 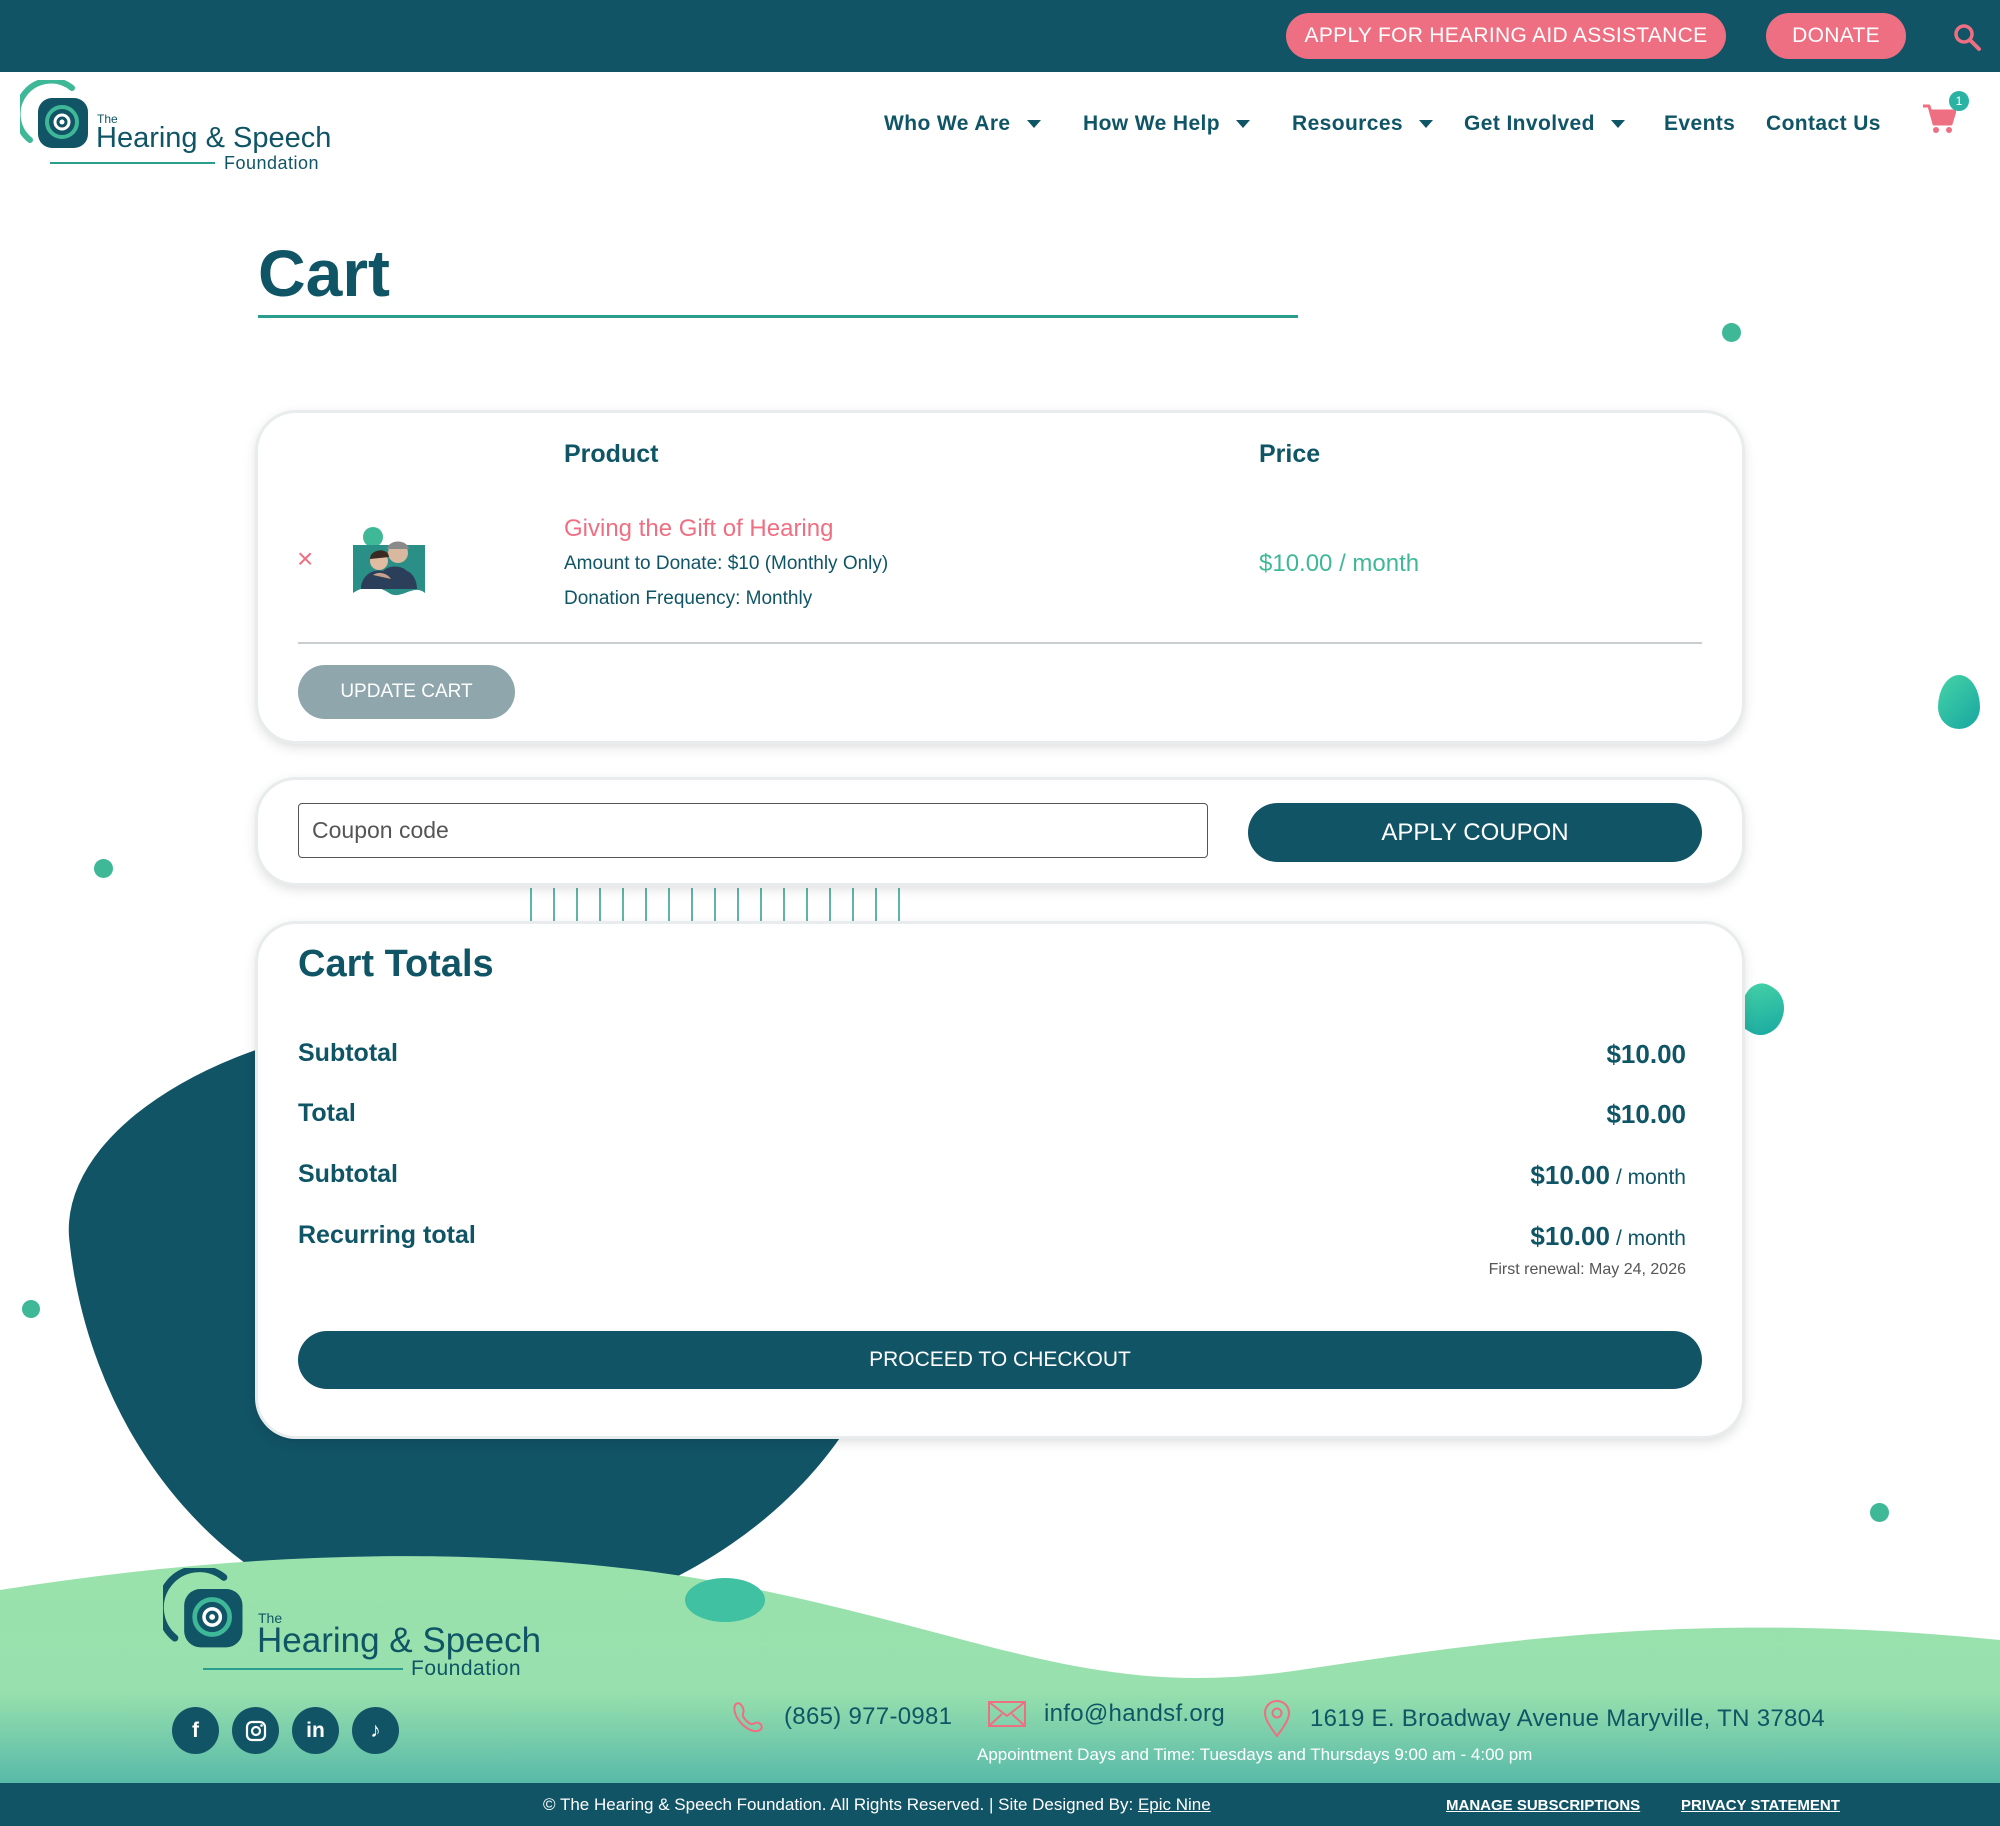 What do you see at coordinates (305, 559) in the screenshot?
I see `remove-item-icon: ×` at bounding box center [305, 559].